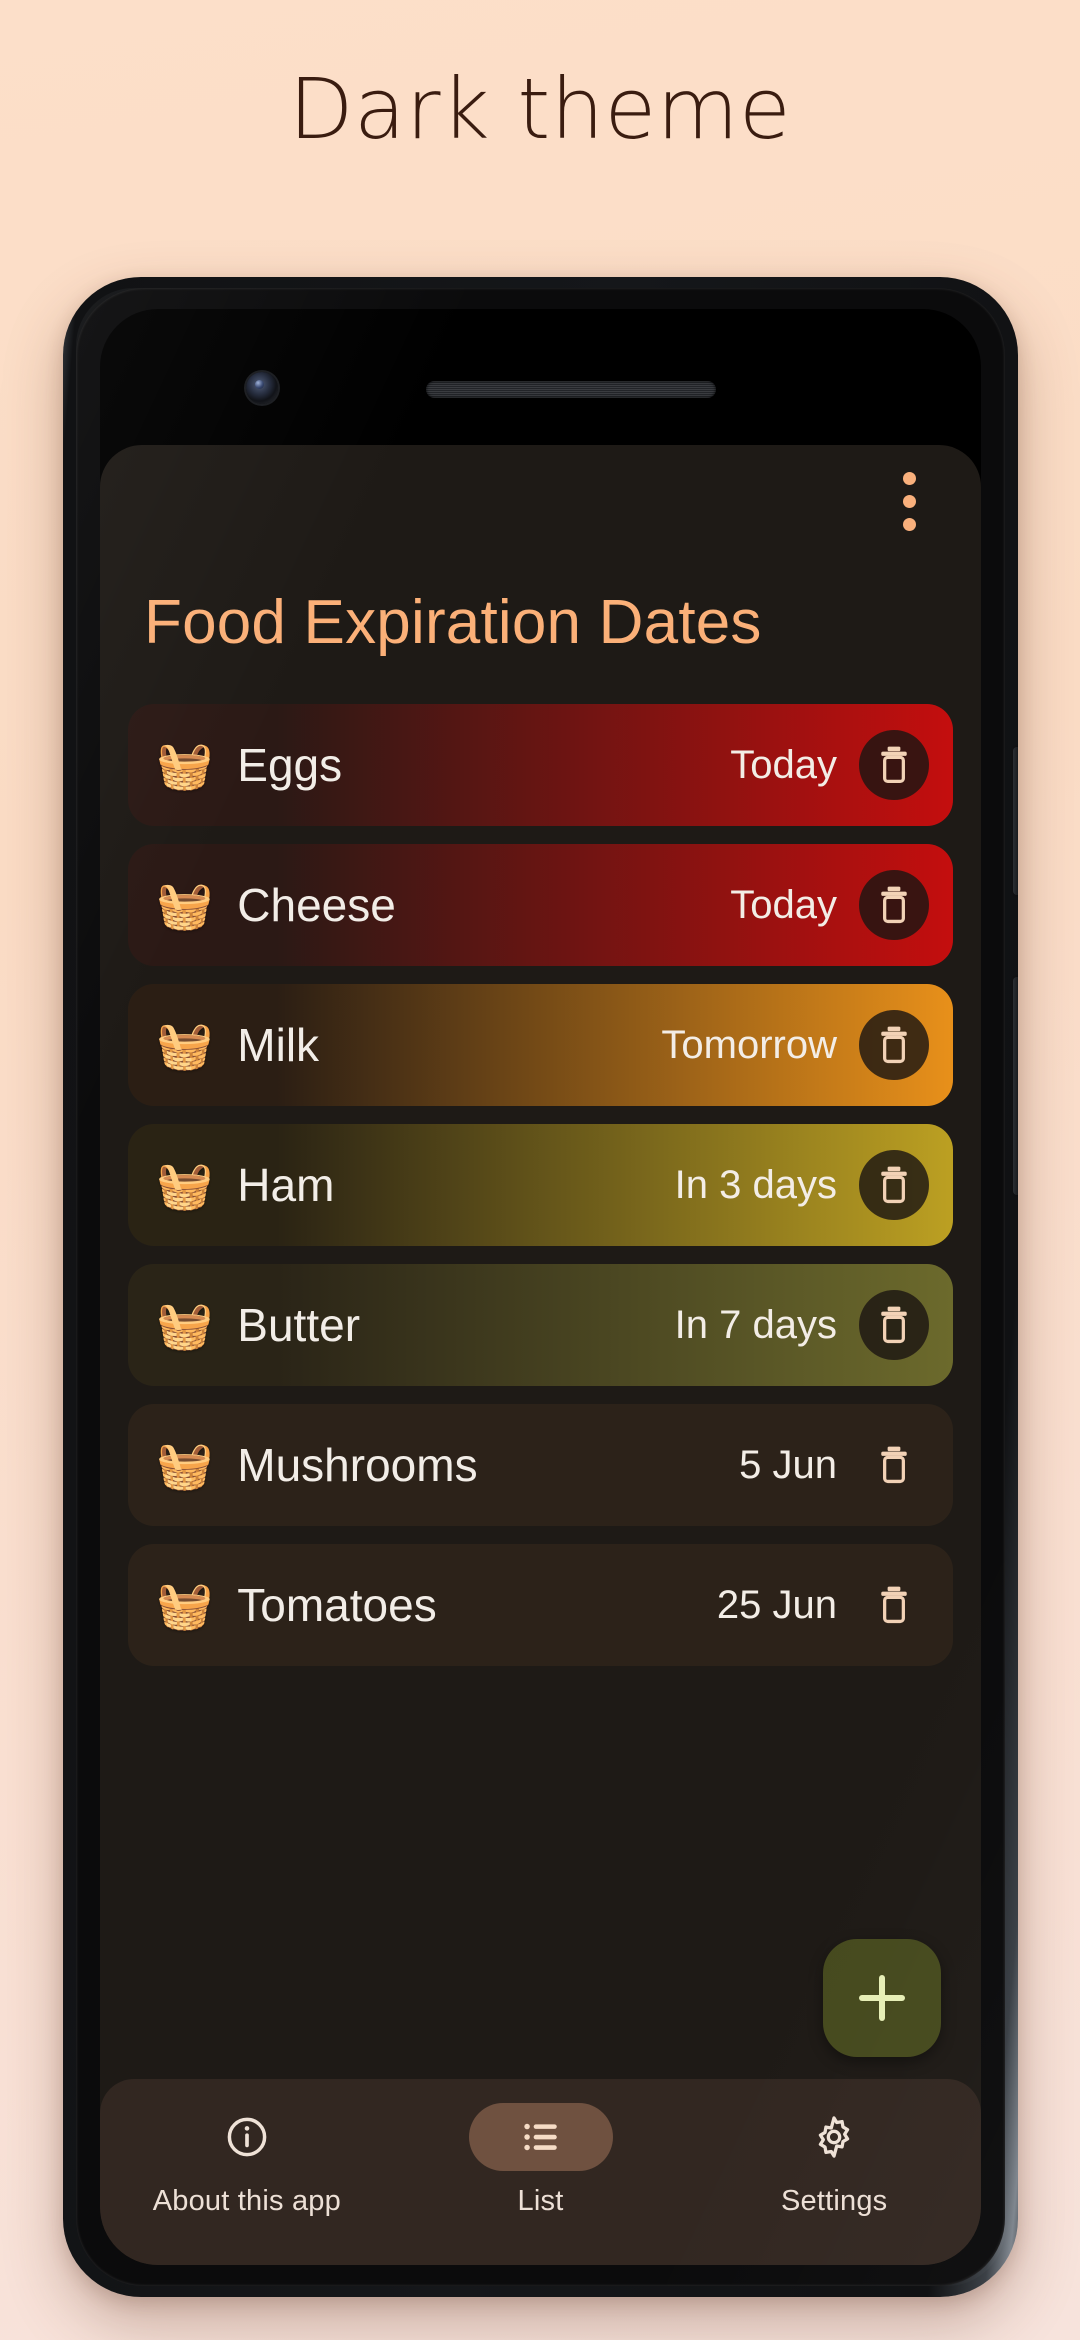 The width and height of the screenshot is (1080, 2340). What do you see at coordinates (286, 1185) in the screenshot?
I see `item-name: Ham` at bounding box center [286, 1185].